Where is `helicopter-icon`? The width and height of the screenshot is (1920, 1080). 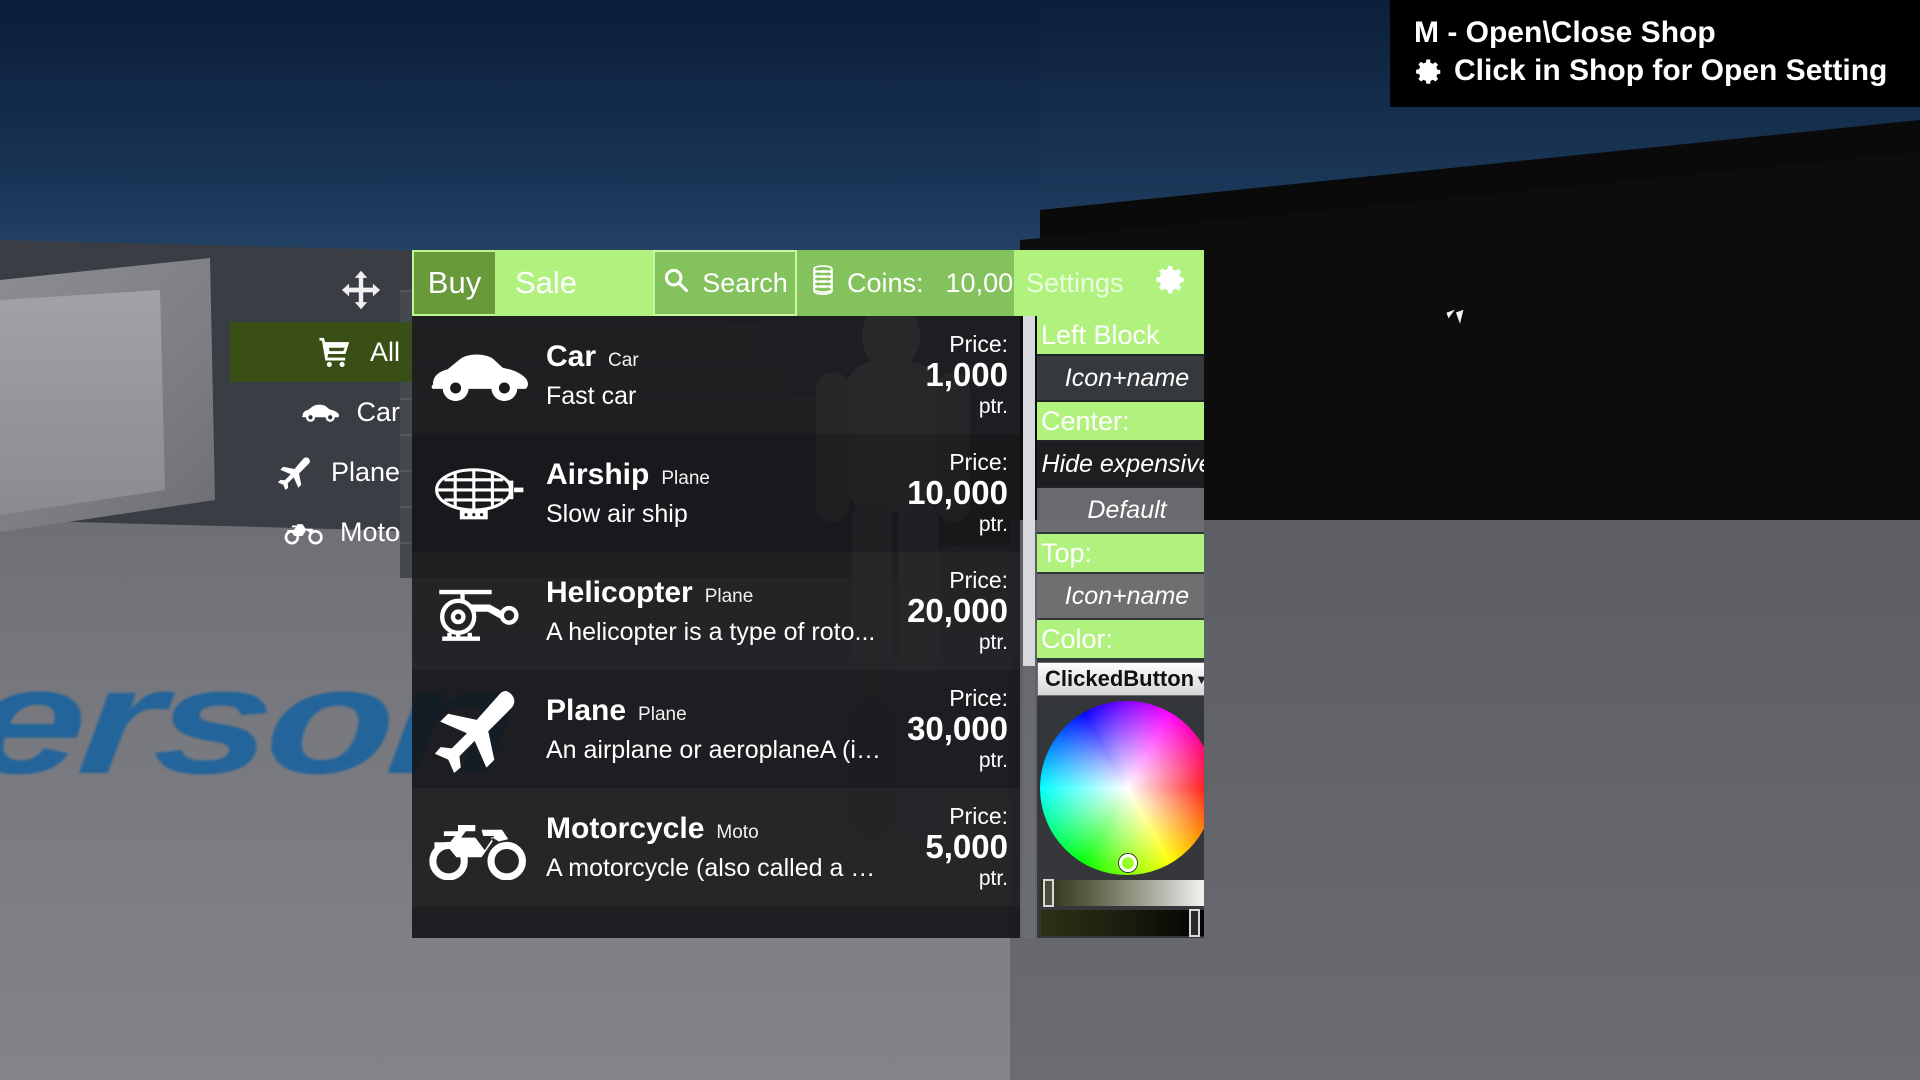 helicopter-icon is located at coordinates (480, 611).